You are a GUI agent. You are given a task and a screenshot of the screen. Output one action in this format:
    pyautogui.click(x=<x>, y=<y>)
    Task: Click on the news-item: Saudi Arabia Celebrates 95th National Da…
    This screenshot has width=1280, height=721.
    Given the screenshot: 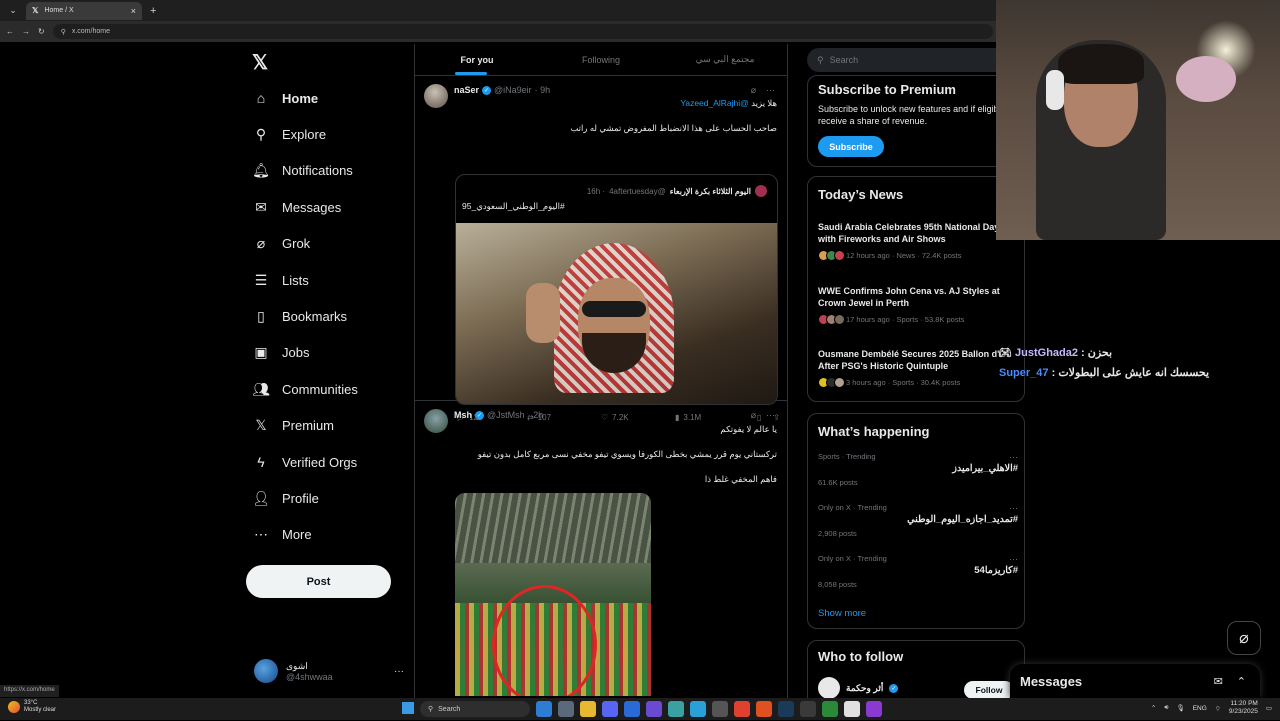 What is the action you would take?
    pyautogui.click(x=918, y=241)
    